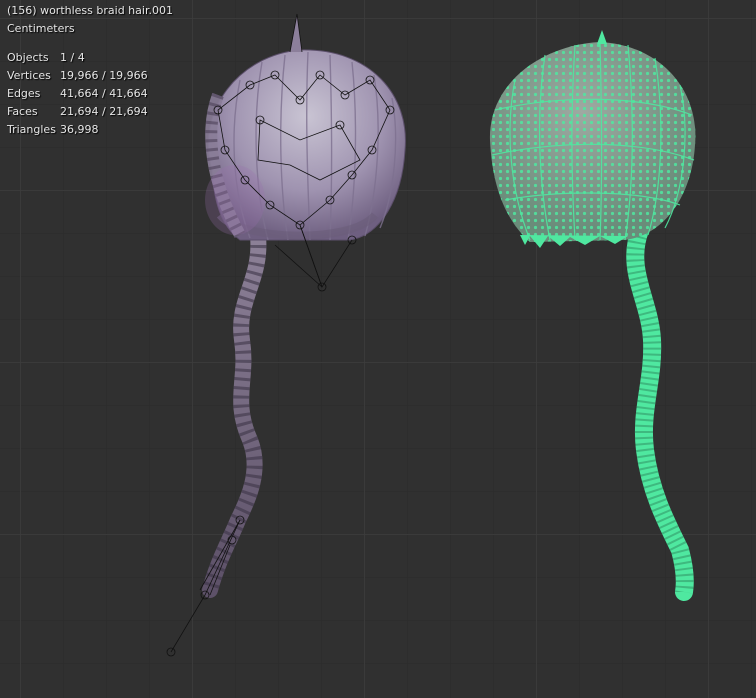 The image size is (756, 698). Describe the element at coordinates (24, 93) in the screenshot. I see `stat-label: Edges` at that location.